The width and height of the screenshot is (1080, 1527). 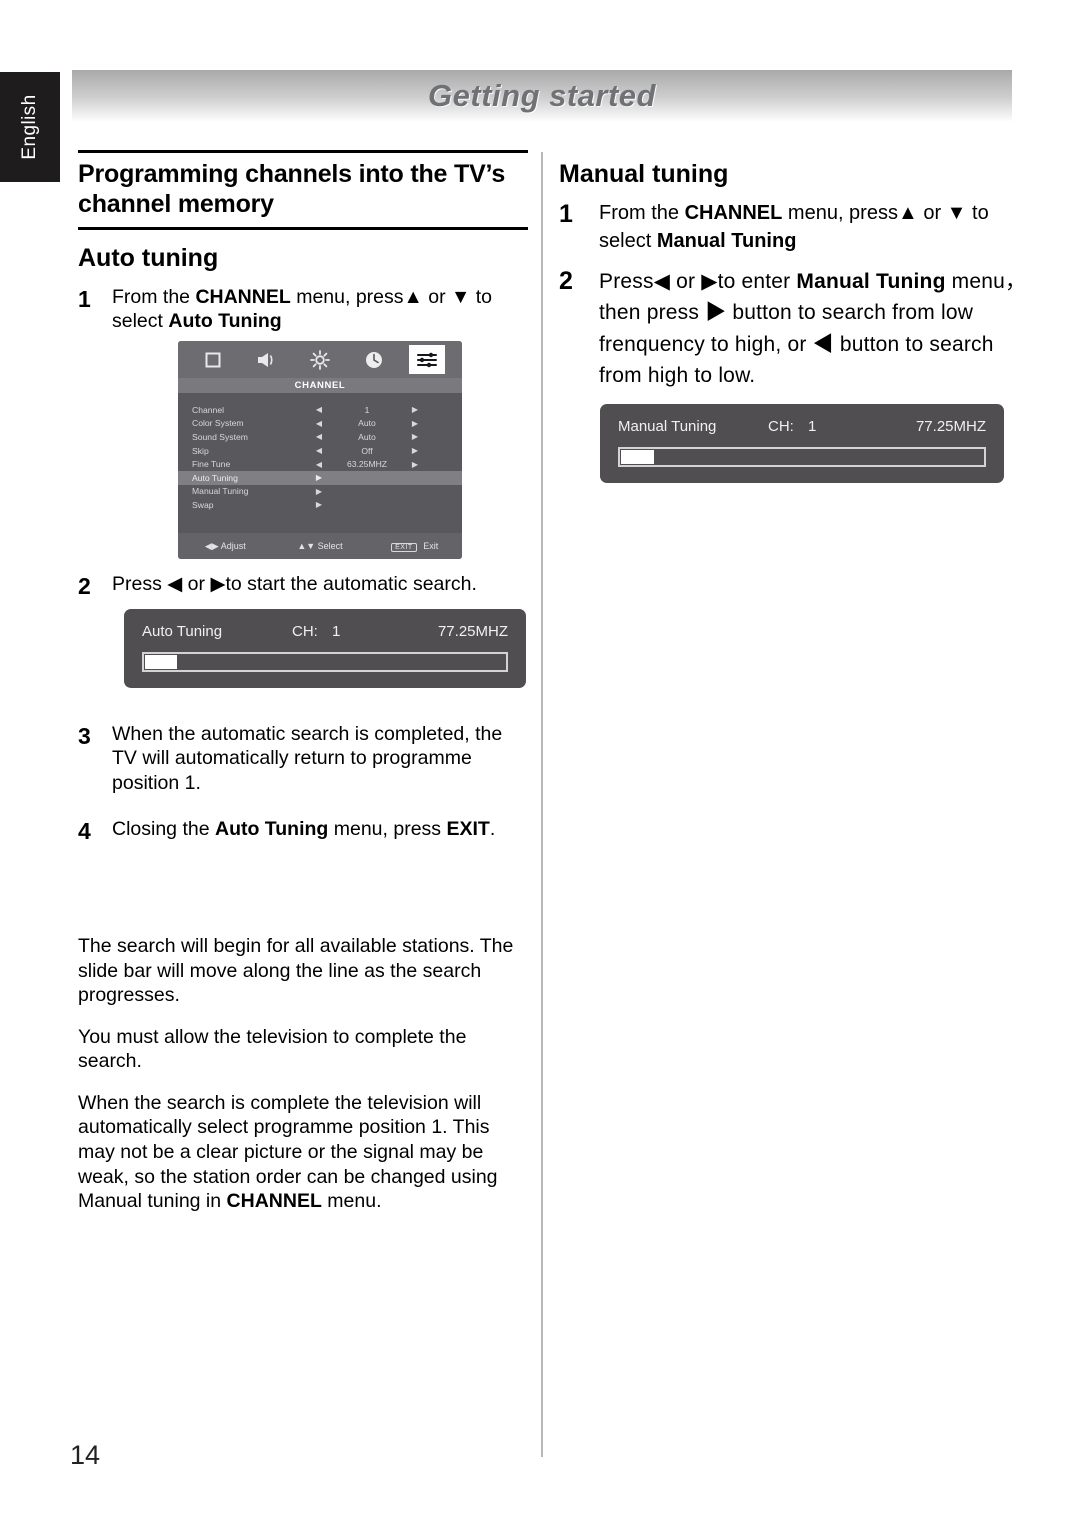 I want to click on osd-row-label: Color System, so click(x=218, y=423).